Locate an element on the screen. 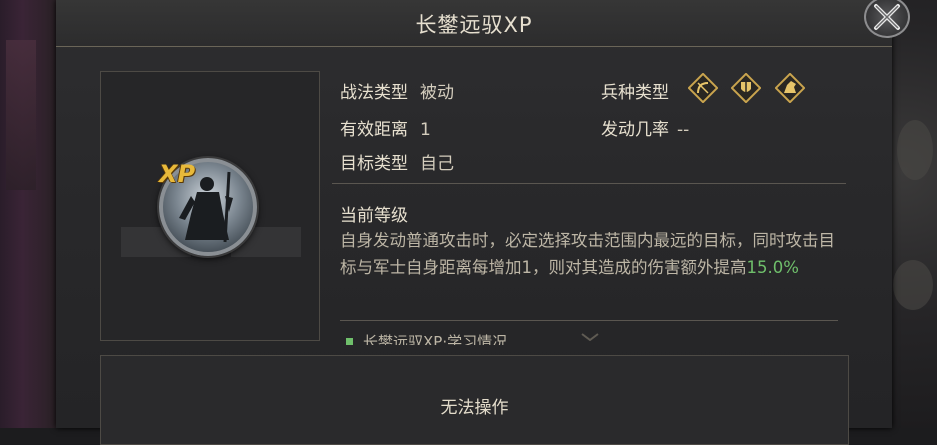 This screenshot has height=445, width=937. cavalry-troop-icon is located at coordinates (790, 88).